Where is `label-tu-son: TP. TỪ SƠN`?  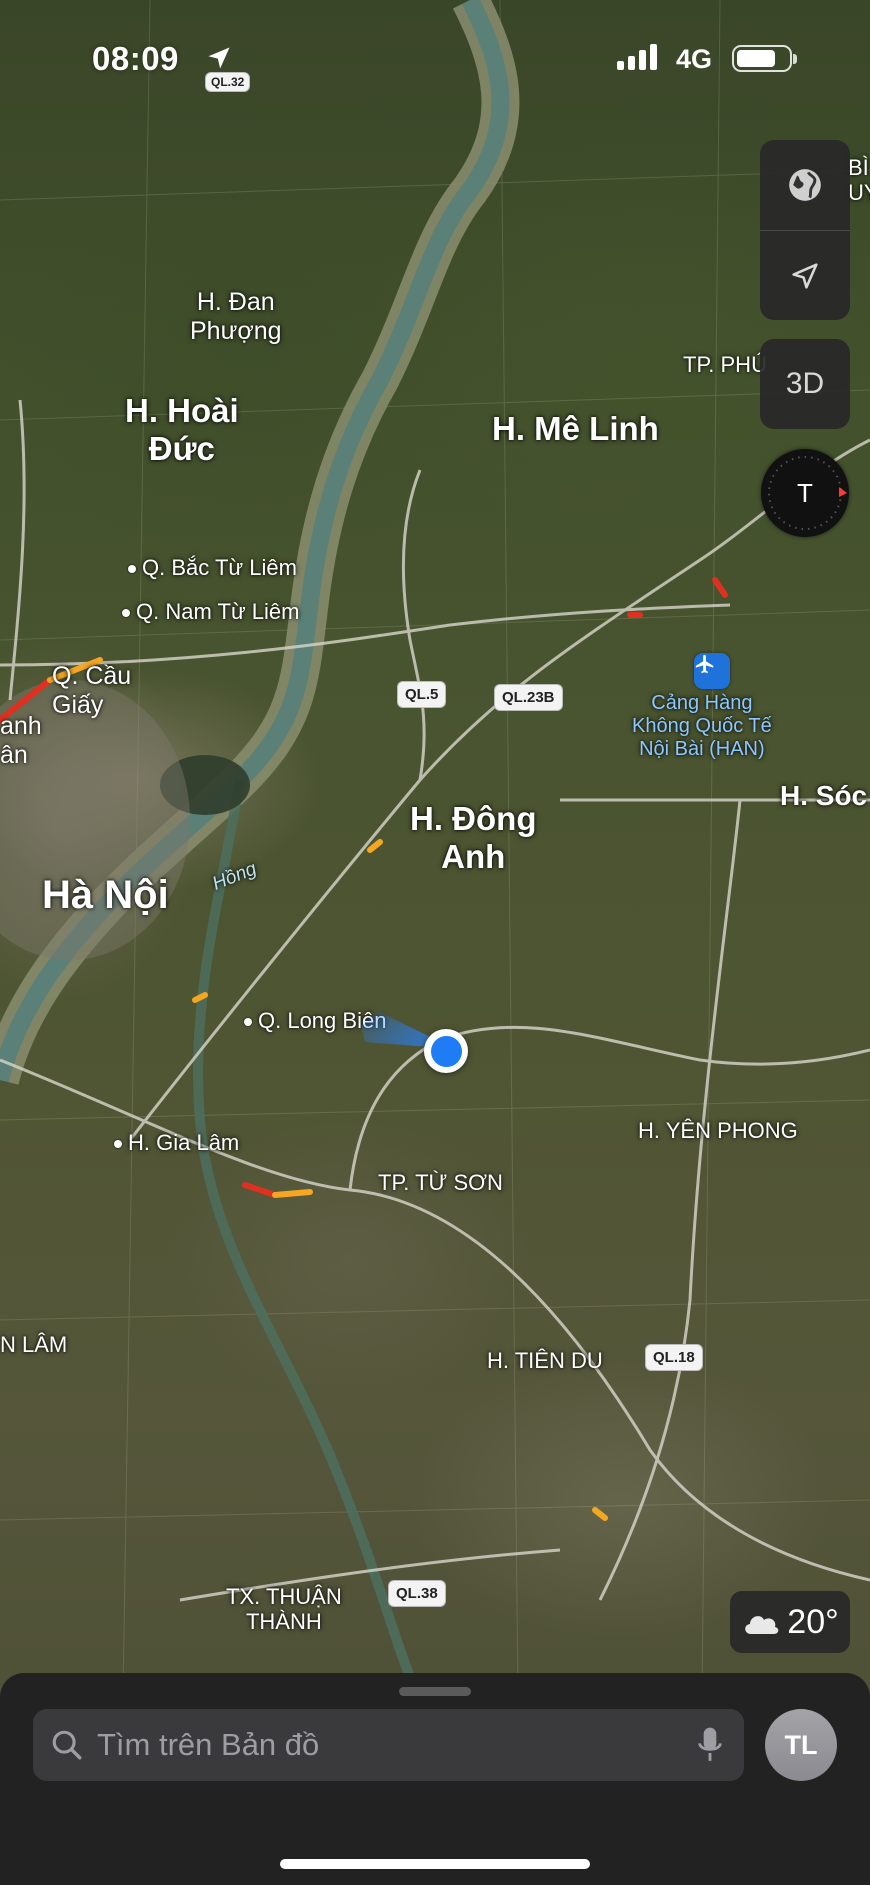 label-tu-son: TP. TỪ SƠN is located at coordinates (440, 1182).